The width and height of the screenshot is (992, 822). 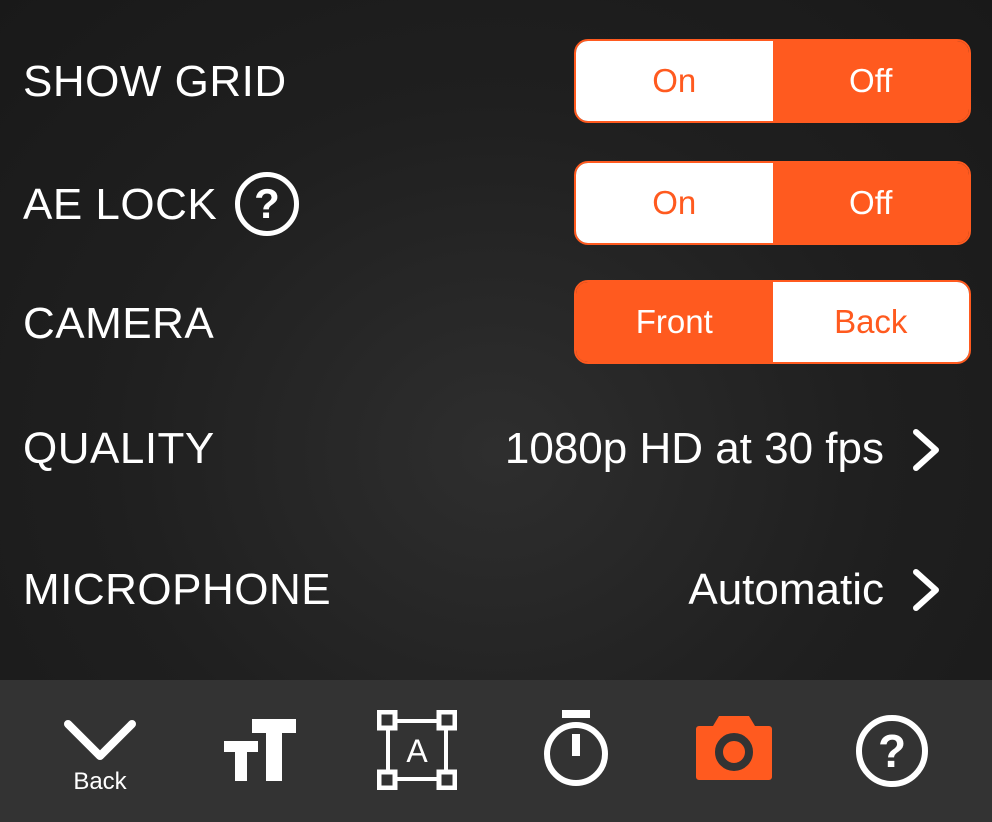 I want to click on camera-back-option: Back, so click(x=870, y=322).